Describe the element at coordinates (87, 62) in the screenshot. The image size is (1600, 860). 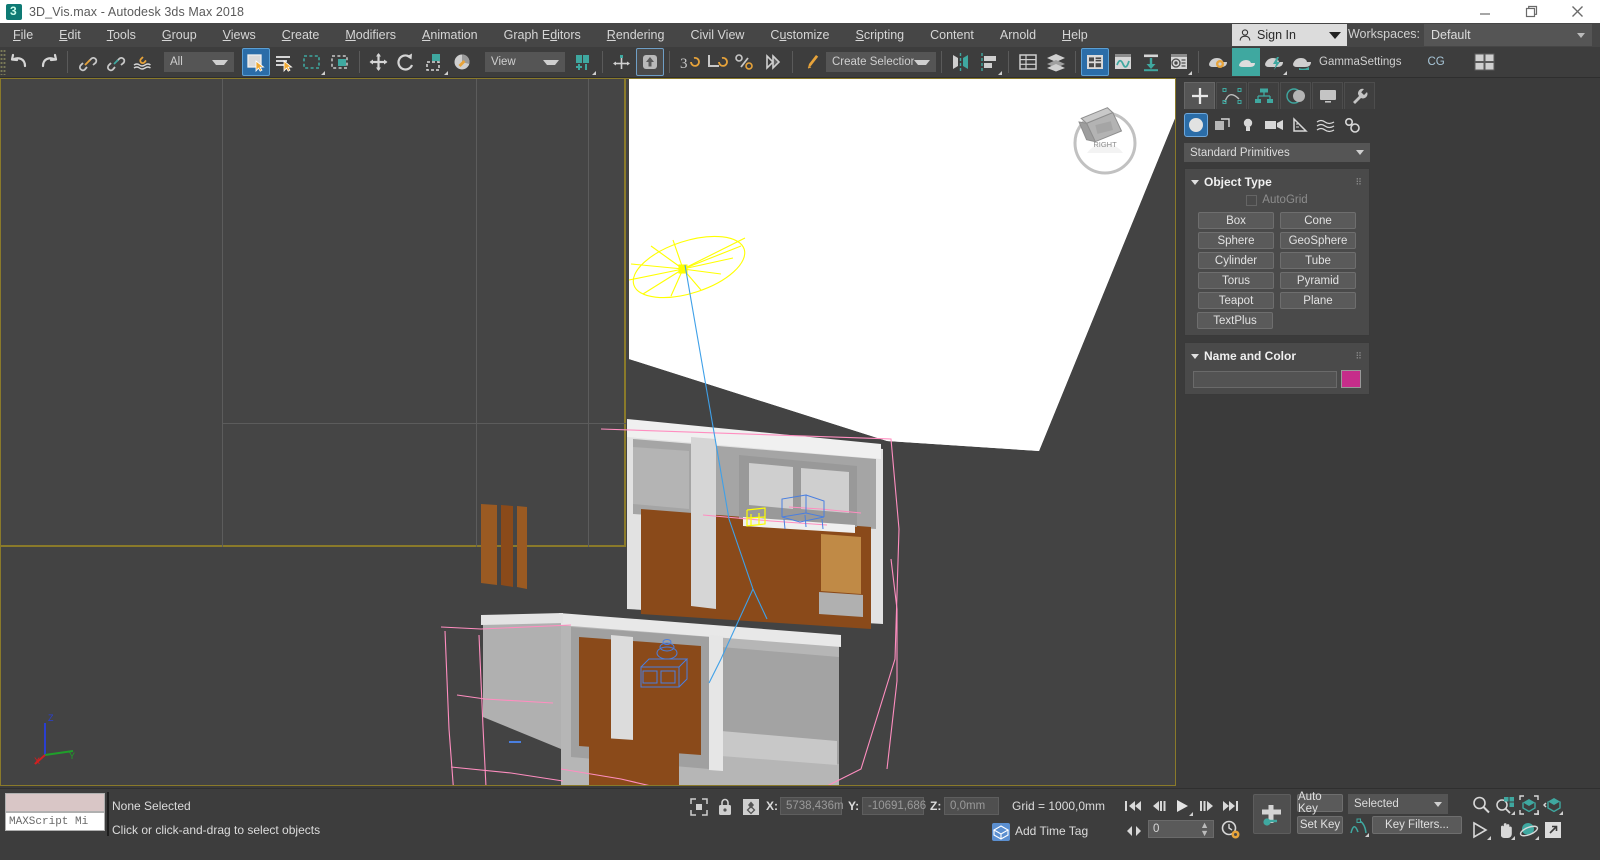
I see `select-and-link-icon` at that location.